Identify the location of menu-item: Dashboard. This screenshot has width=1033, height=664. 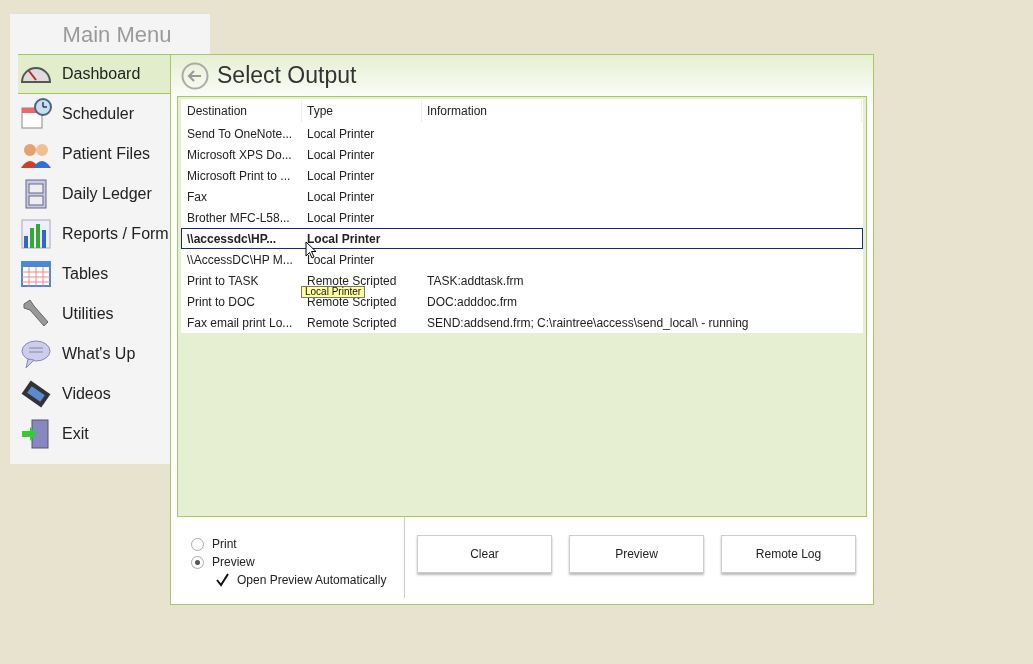
(94, 74).